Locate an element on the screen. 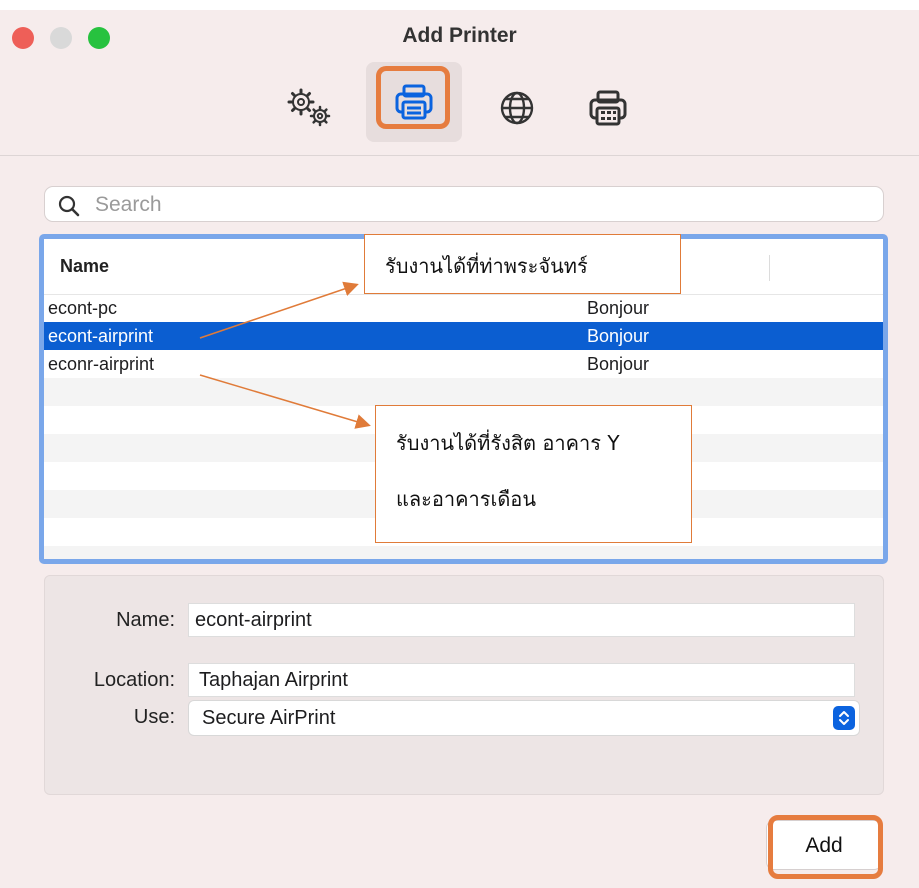 Image resolution: width=919 pixels, height=888 pixels. annotation-callout-rangsit: รับงานได้ที่รังสิต อาคาร Y และอาคารเดือน is located at coordinates (533, 474).